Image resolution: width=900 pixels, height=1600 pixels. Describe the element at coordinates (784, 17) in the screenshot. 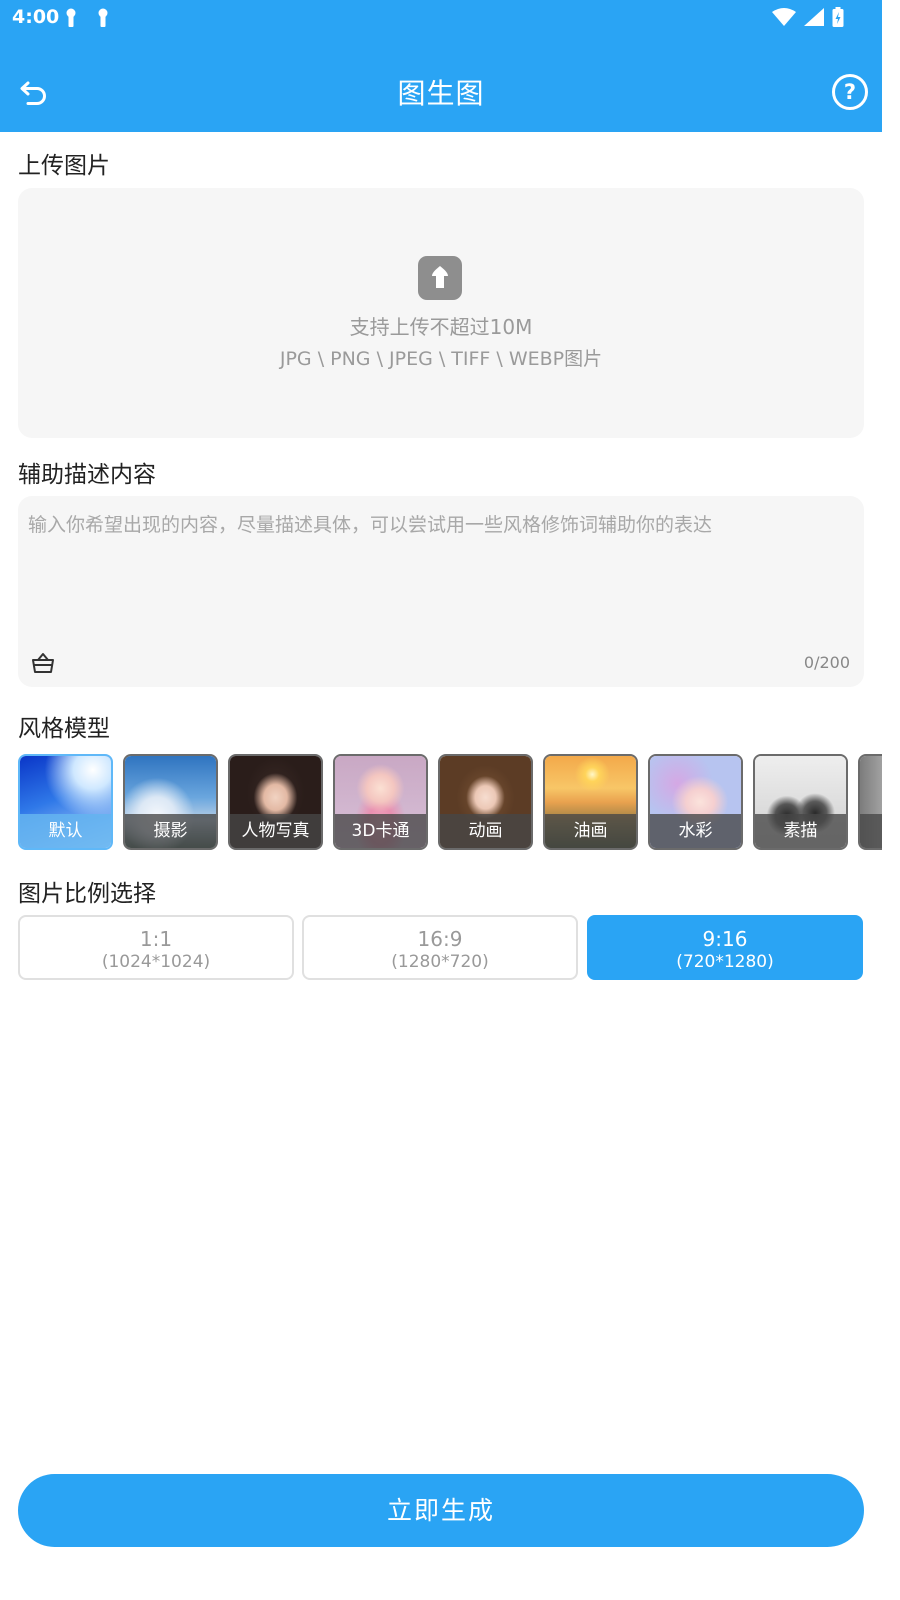

I see `wifi-icon` at that location.